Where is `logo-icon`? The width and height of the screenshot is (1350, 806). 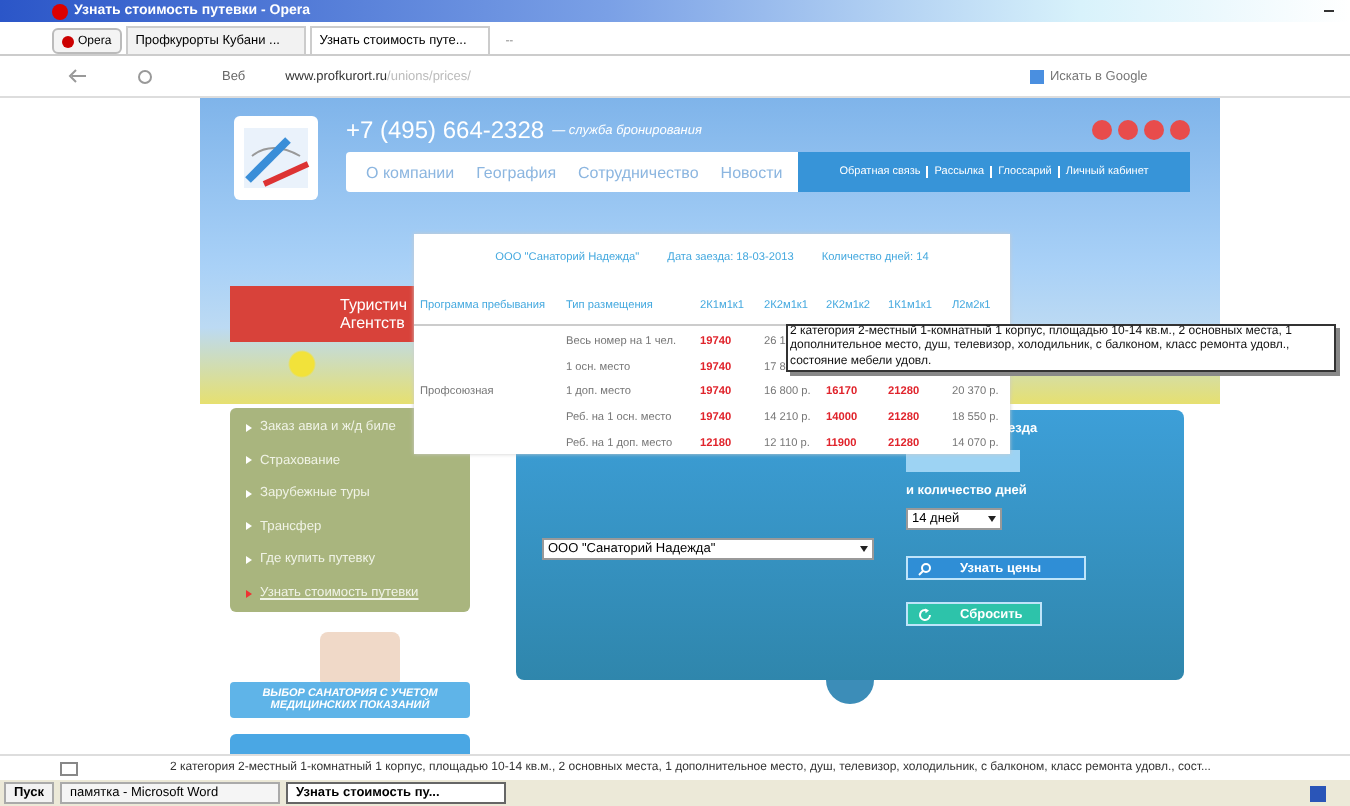
logo-icon is located at coordinates (276, 158).